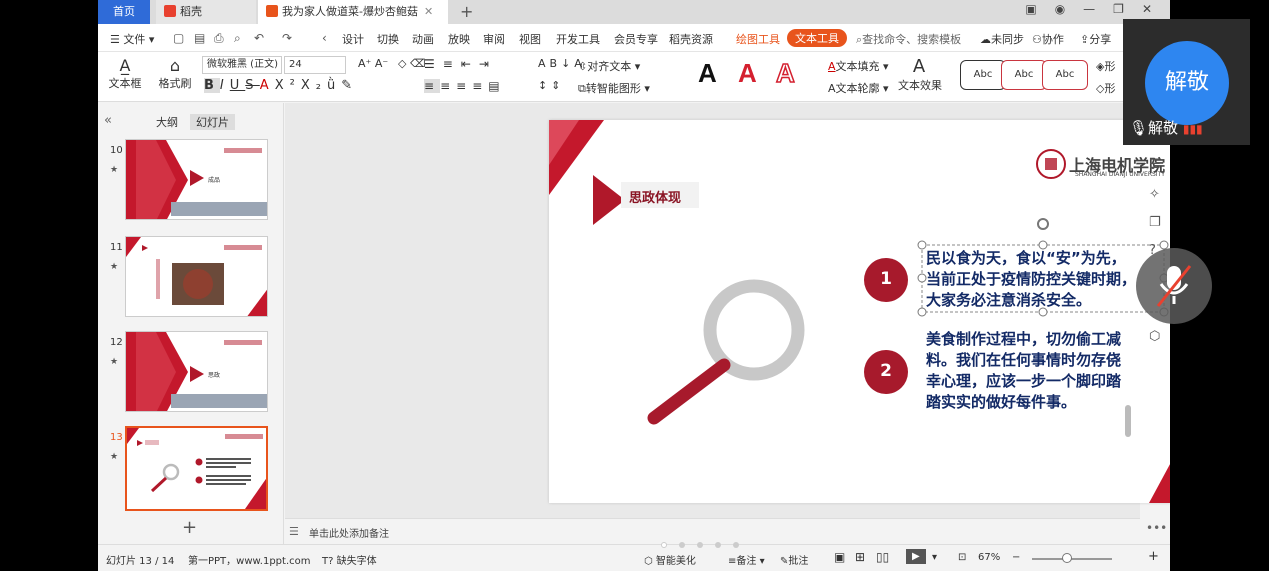  I want to click on zoom-level: 67%, so click(989, 557).